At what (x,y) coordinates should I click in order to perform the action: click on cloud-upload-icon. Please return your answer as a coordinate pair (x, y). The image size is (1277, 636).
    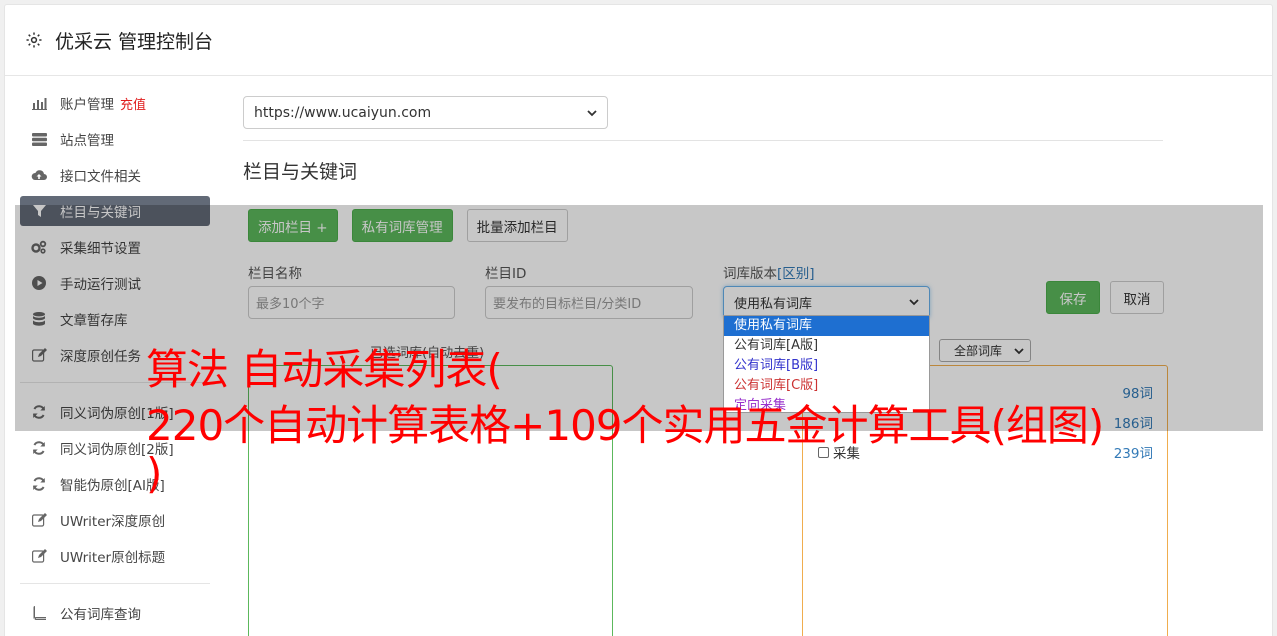
    Looking at the image, I should click on (39, 175).